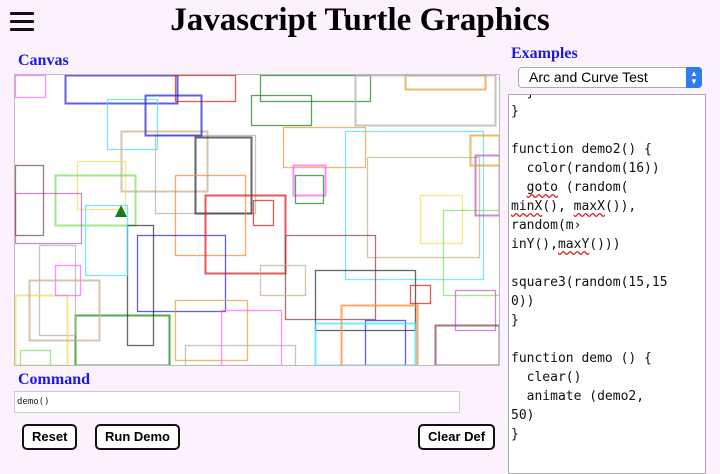 The image size is (720, 474). What do you see at coordinates (360, 20) in the screenshot?
I see `page-title: Javascript Turtle Graphics` at bounding box center [360, 20].